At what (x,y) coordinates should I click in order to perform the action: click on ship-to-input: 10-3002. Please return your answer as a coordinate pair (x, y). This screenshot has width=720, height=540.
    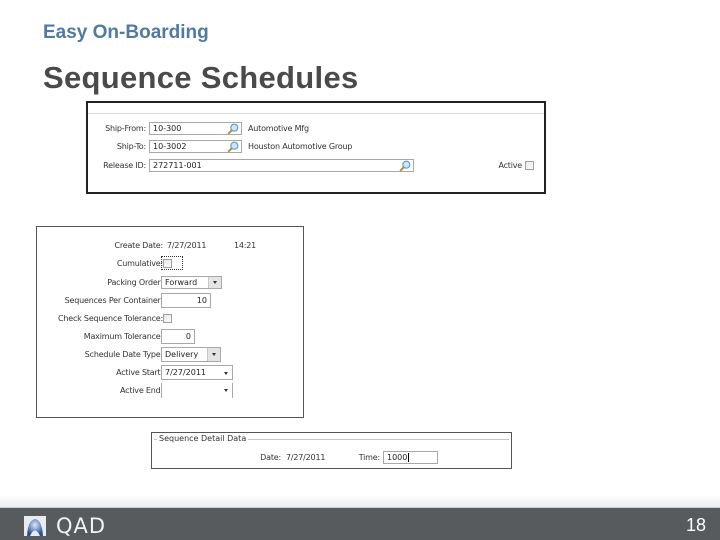
    Looking at the image, I should click on (195, 146).